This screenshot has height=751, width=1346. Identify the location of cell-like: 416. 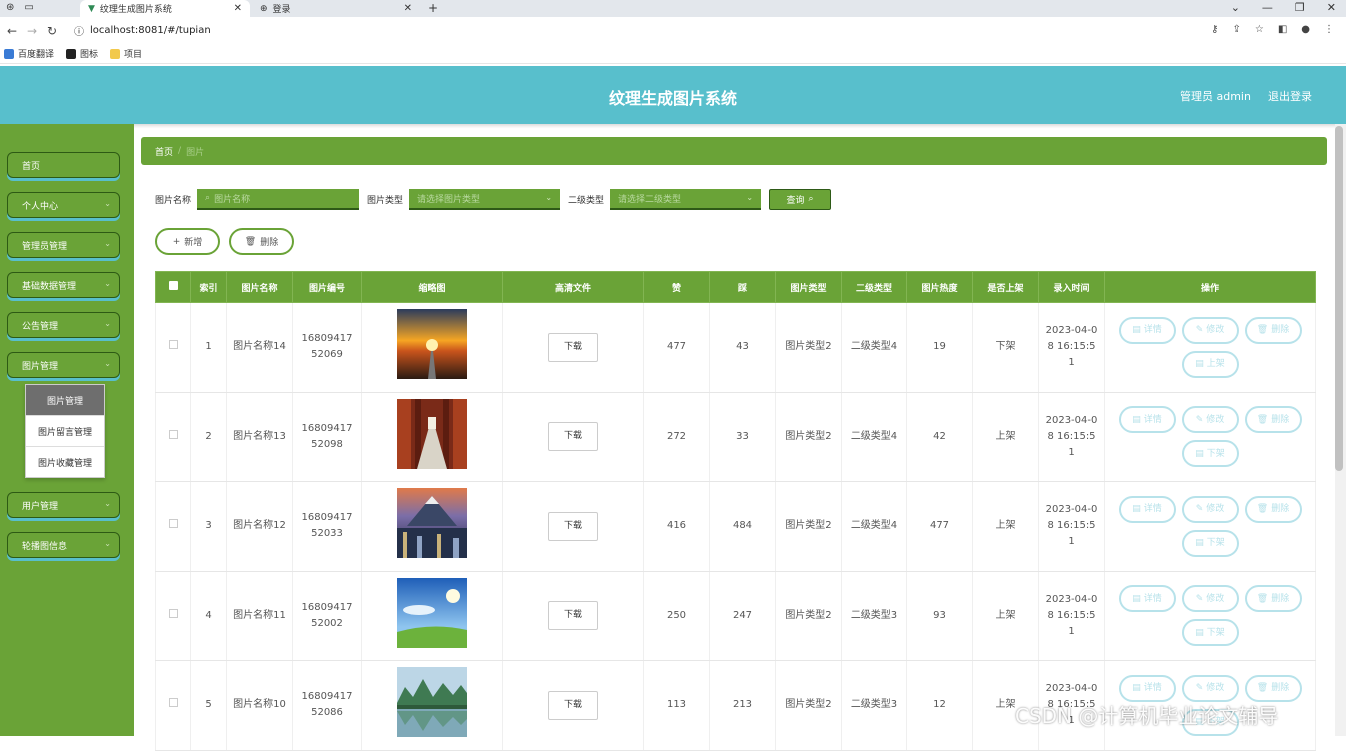
(676, 526).